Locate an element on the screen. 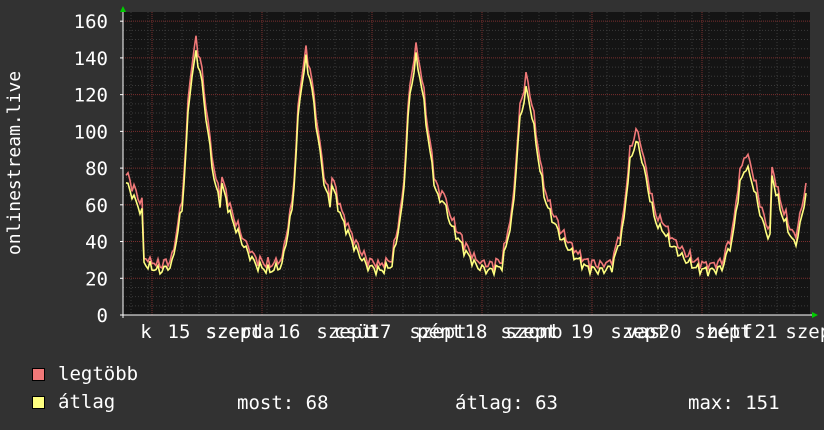 Image resolution: width=824 pixels, height=430 pixels. y-axis-label: onlinestream.live is located at coordinates (14, 163).